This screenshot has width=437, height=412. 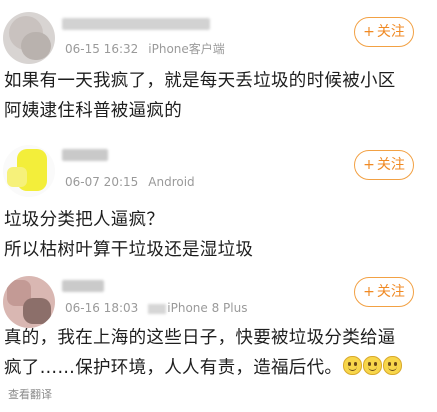 I want to click on comment-line: 疯了……保护环境，人人有责，造福后代。, so click(x=216, y=368).